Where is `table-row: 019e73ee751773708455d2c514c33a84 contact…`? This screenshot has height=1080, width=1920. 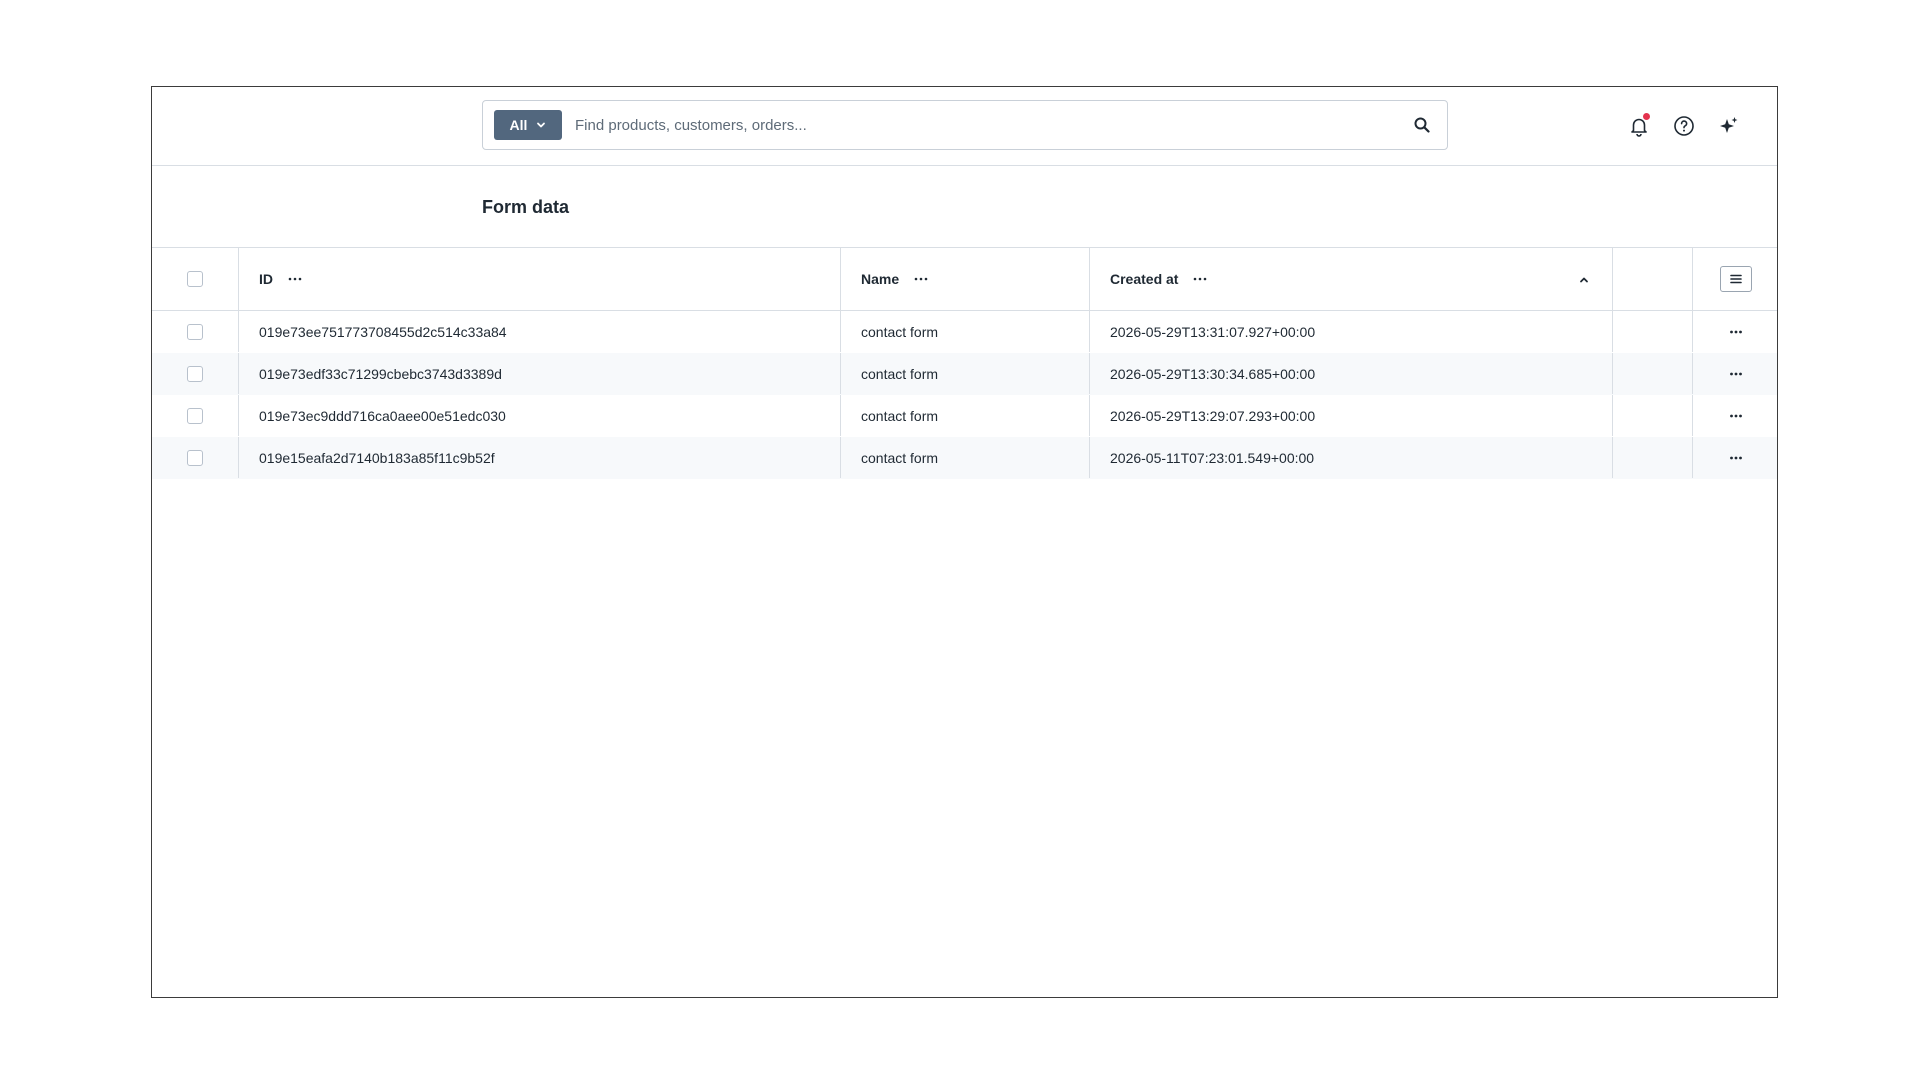 table-row: 019e73ee751773708455d2c514c33a84 contact… is located at coordinates (964, 332).